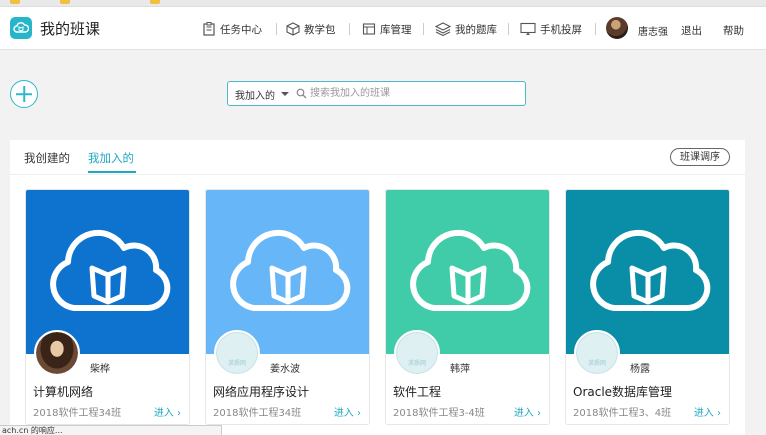 The width and height of the screenshot is (766, 435). I want to click on library-icon, so click(369, 29).